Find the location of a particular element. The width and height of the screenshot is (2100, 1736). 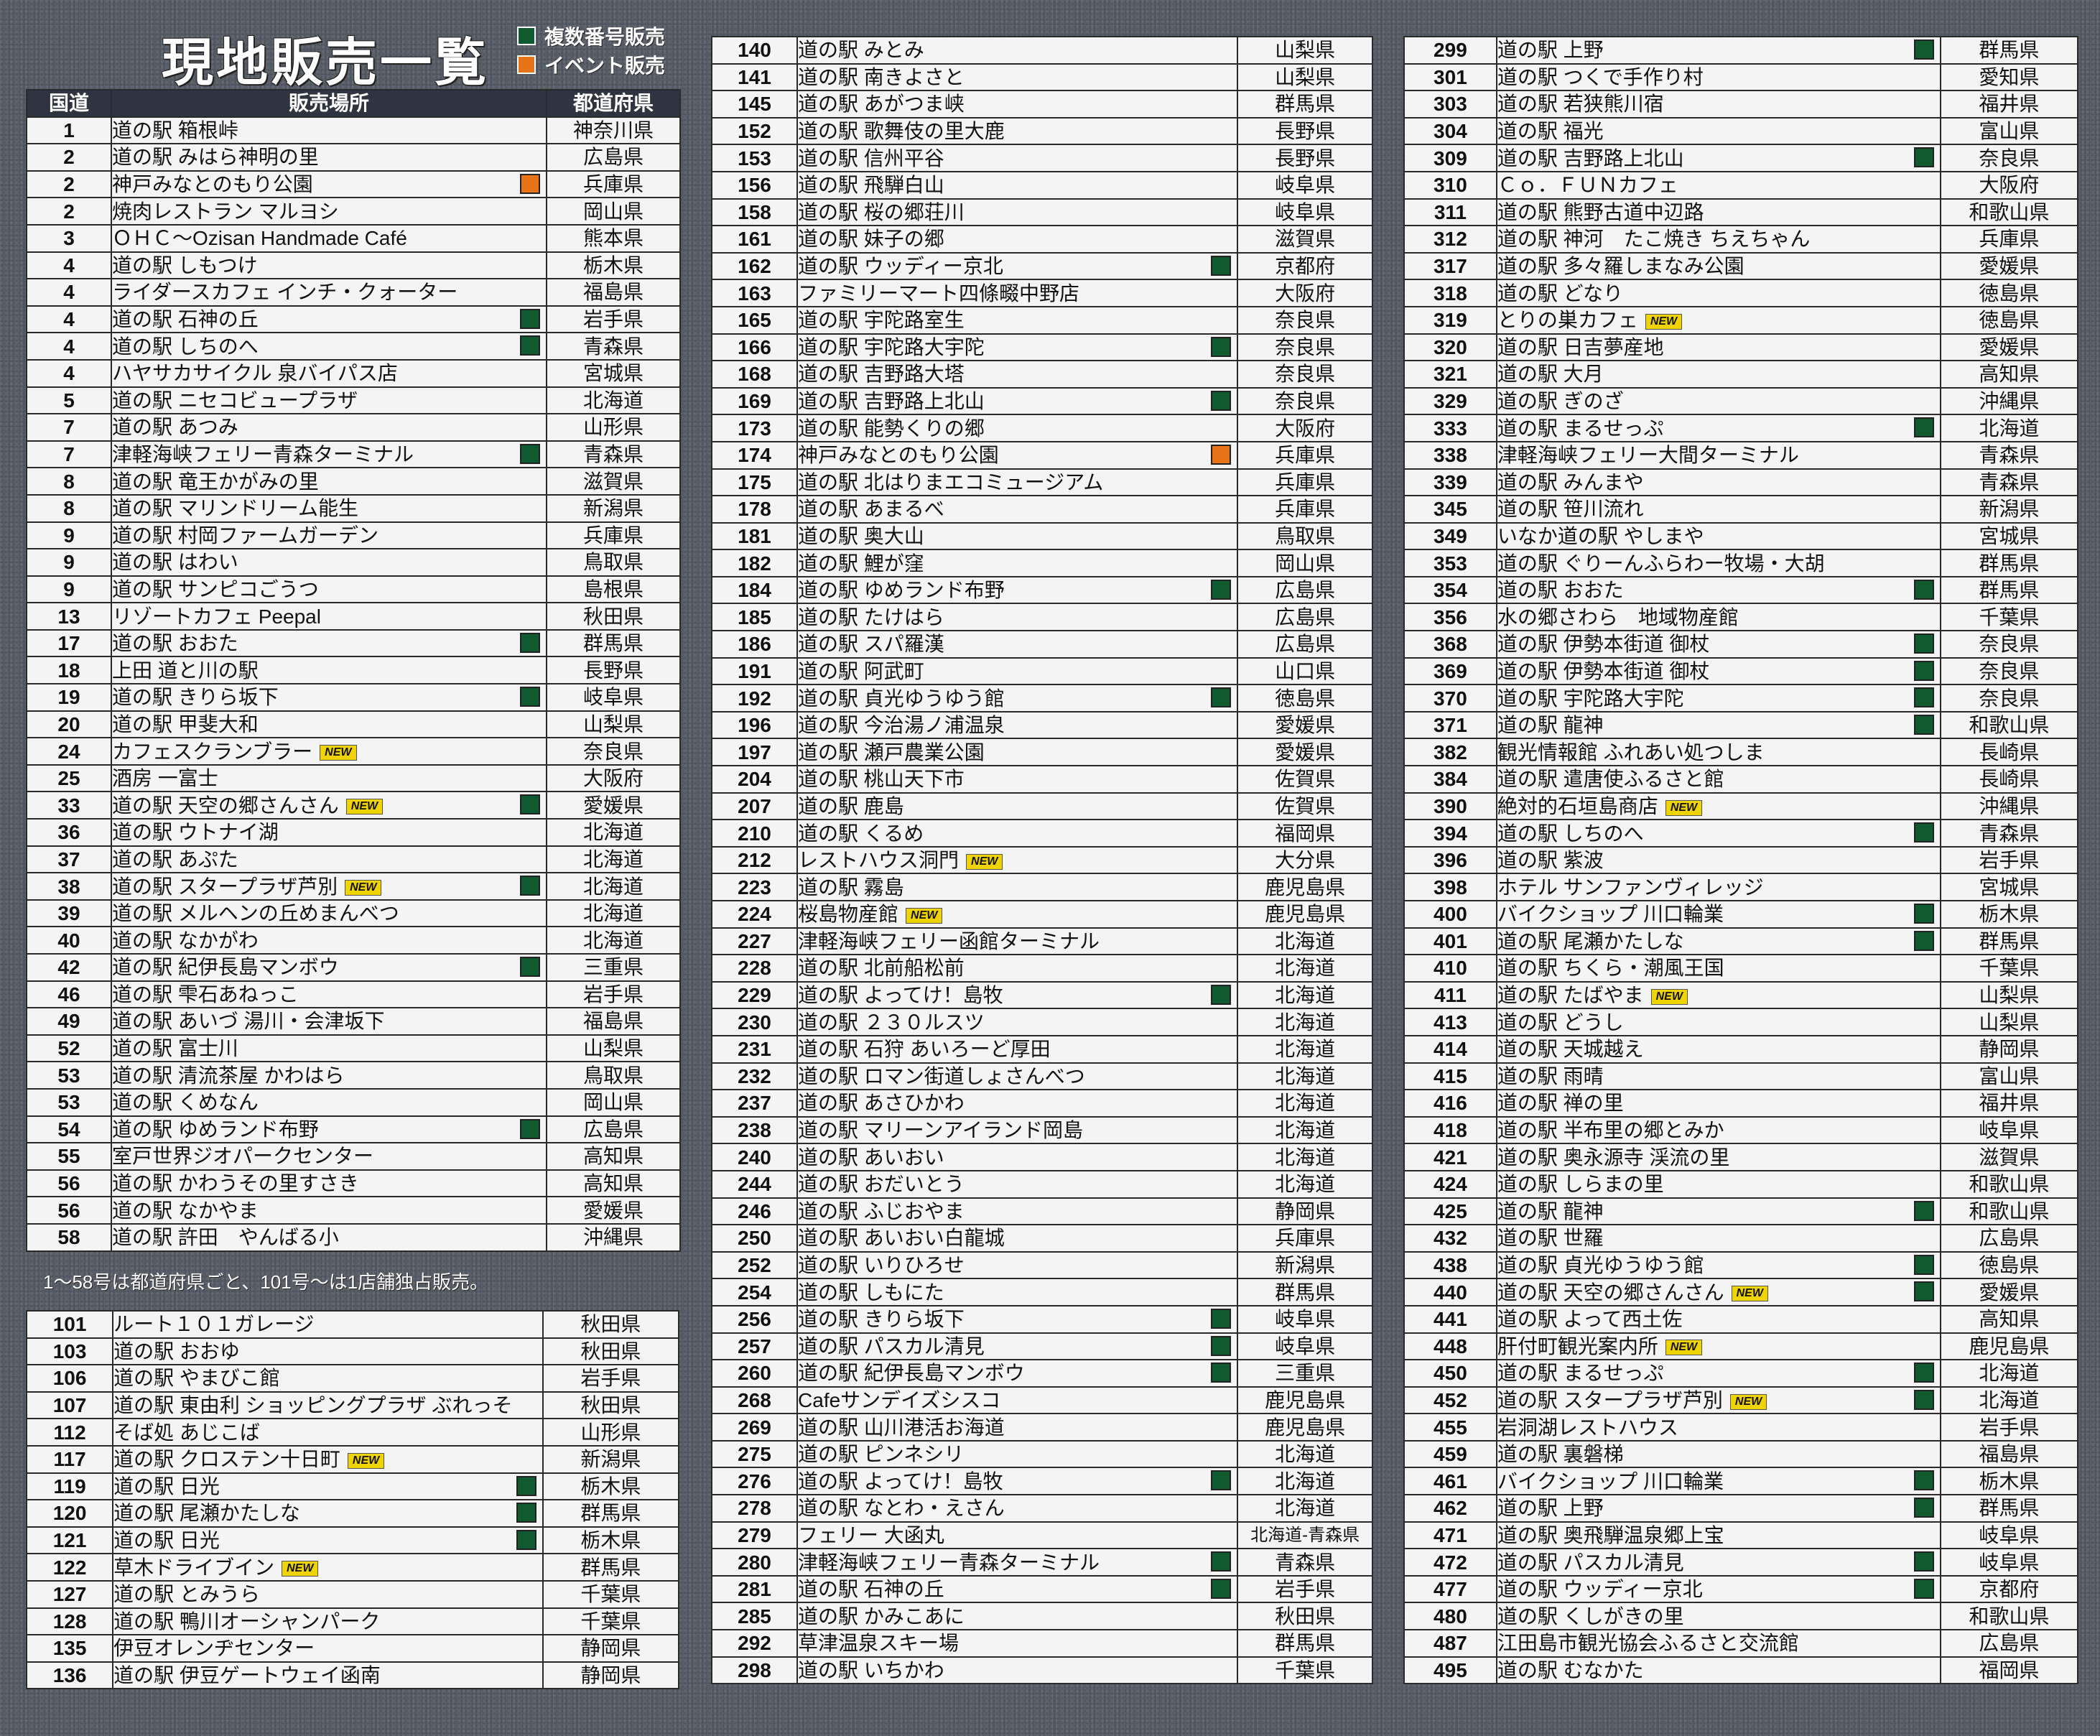

place-name: 津軽海峡フェリー青森ターミナル is located at coordinates (263, 454).